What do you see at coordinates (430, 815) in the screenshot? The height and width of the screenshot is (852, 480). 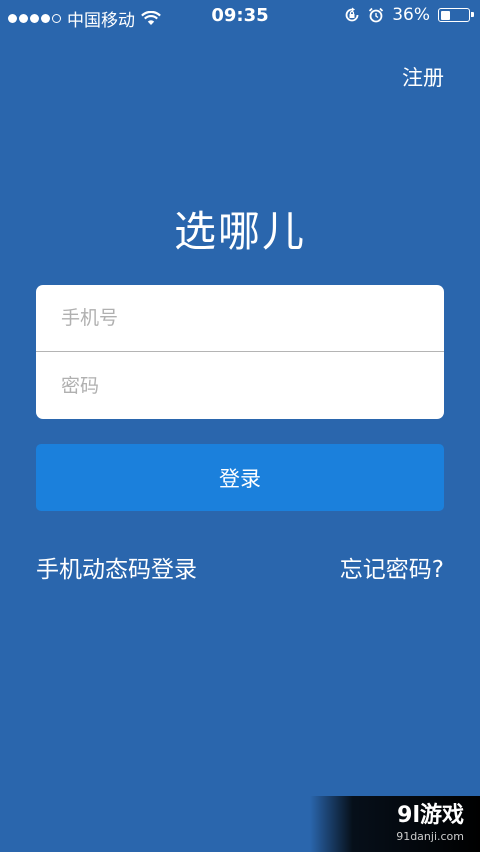 I see `watermark-logo: 9l游戏` at bounding box center [430, 815].